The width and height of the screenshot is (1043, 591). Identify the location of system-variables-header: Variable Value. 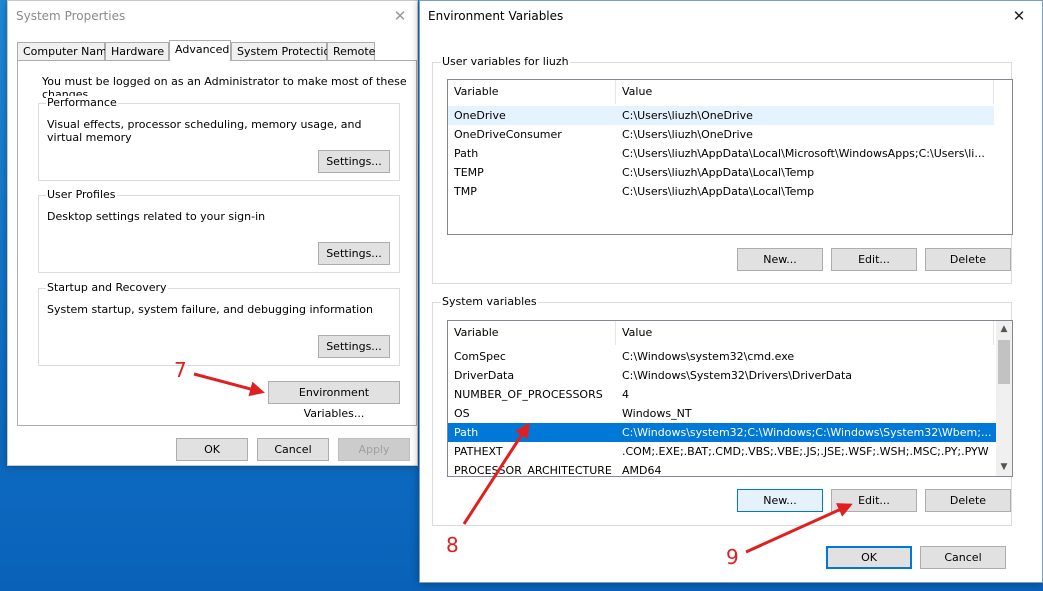
(730, 333).